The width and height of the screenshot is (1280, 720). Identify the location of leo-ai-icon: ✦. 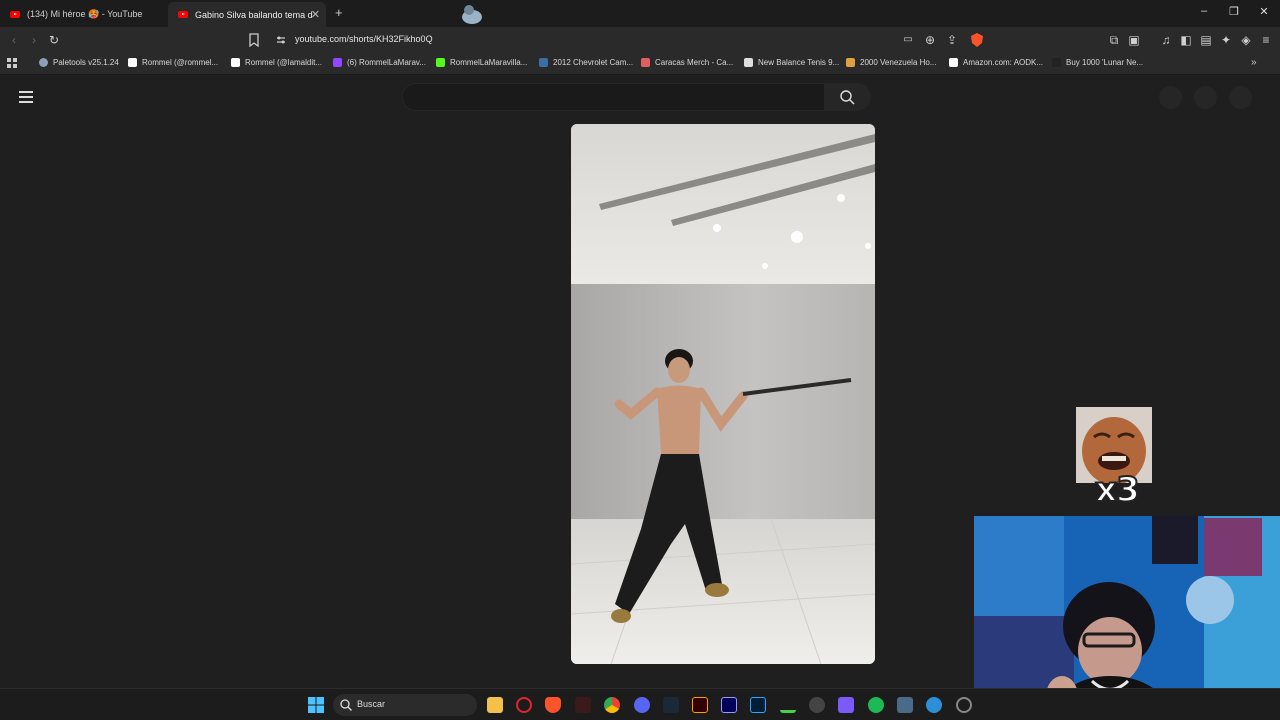
(1226, 40).